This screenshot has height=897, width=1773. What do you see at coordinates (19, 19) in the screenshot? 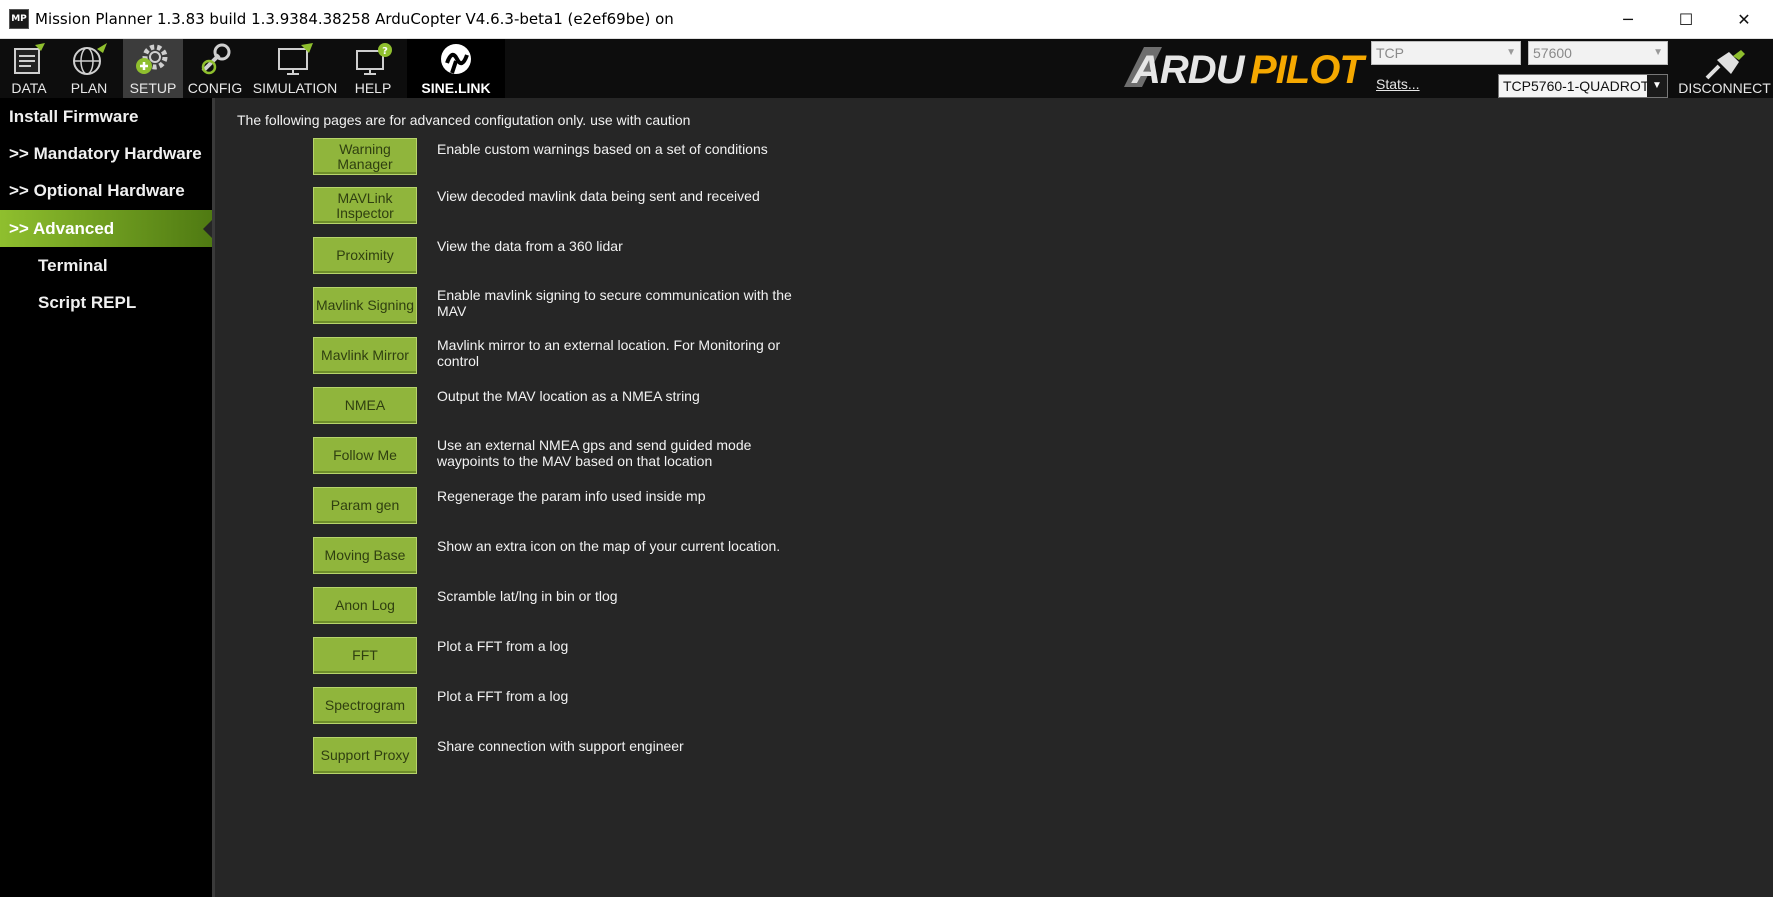
I see `mission-planner-app-icon: MP` at bounding box center [19, 19].